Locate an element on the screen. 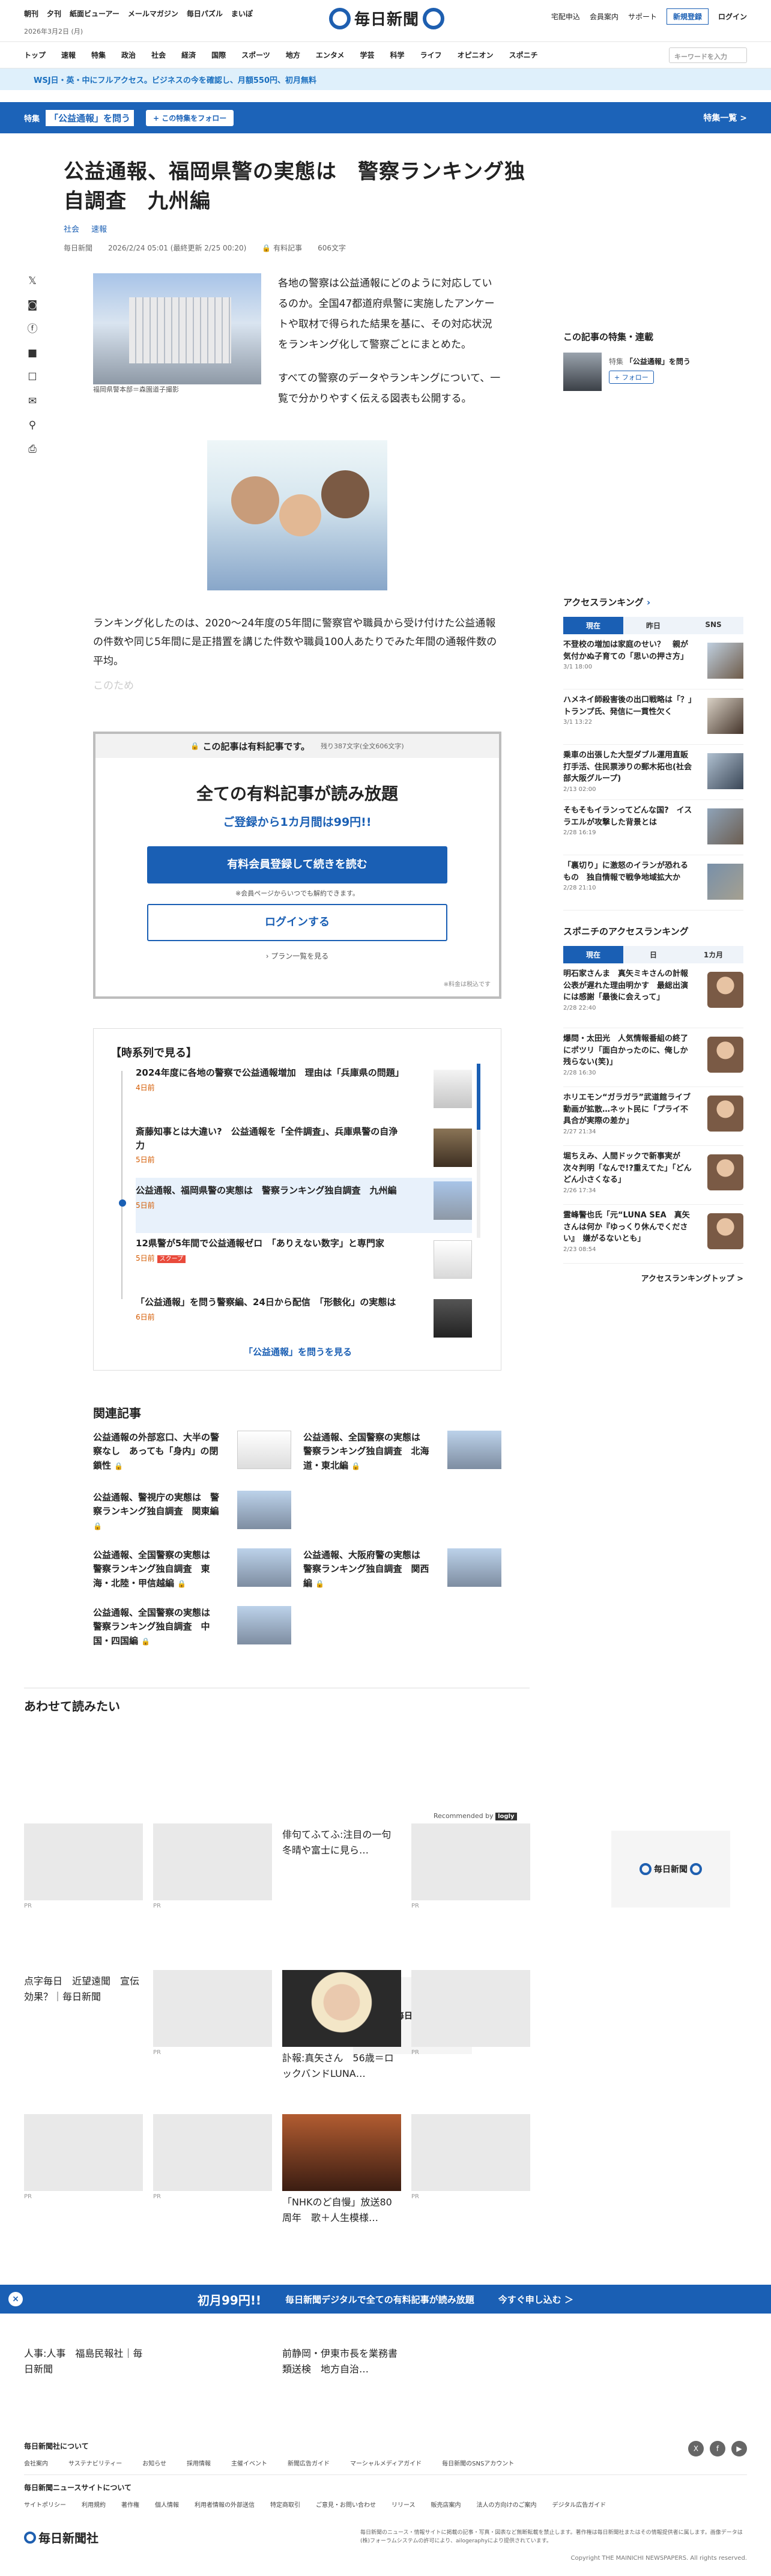  close-icon: × is located at coordinates (15, 2299).